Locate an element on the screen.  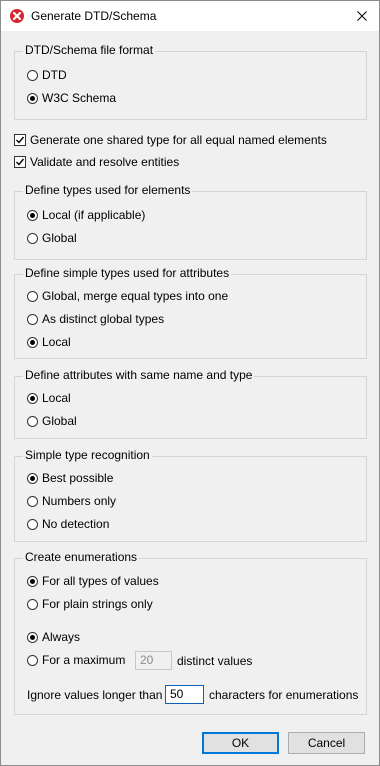
radio-element-global: Global is located at coordinates (52, 238).